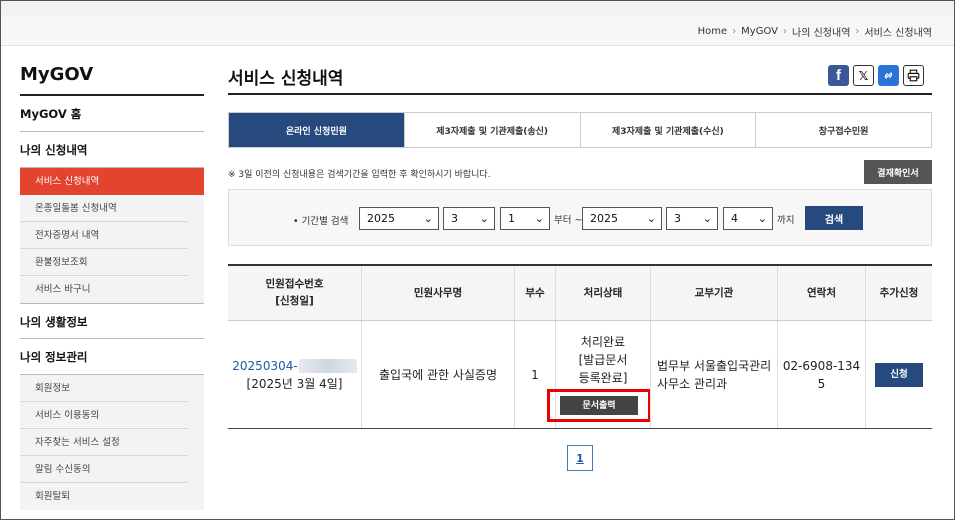 This screenshot has height=520, width=955. I want to click on search-button: 검색, so click(834, 218).